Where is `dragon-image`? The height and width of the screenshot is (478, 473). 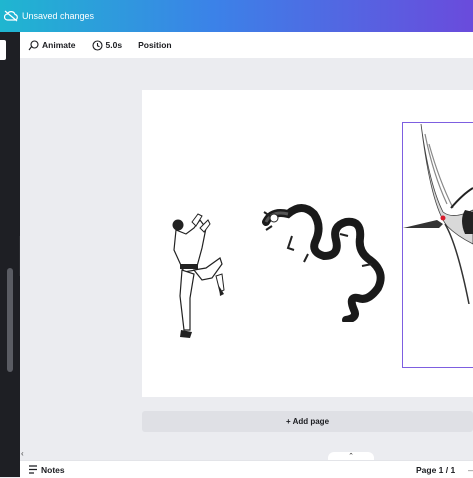
dragon-image is located at coordinates (327, 257).